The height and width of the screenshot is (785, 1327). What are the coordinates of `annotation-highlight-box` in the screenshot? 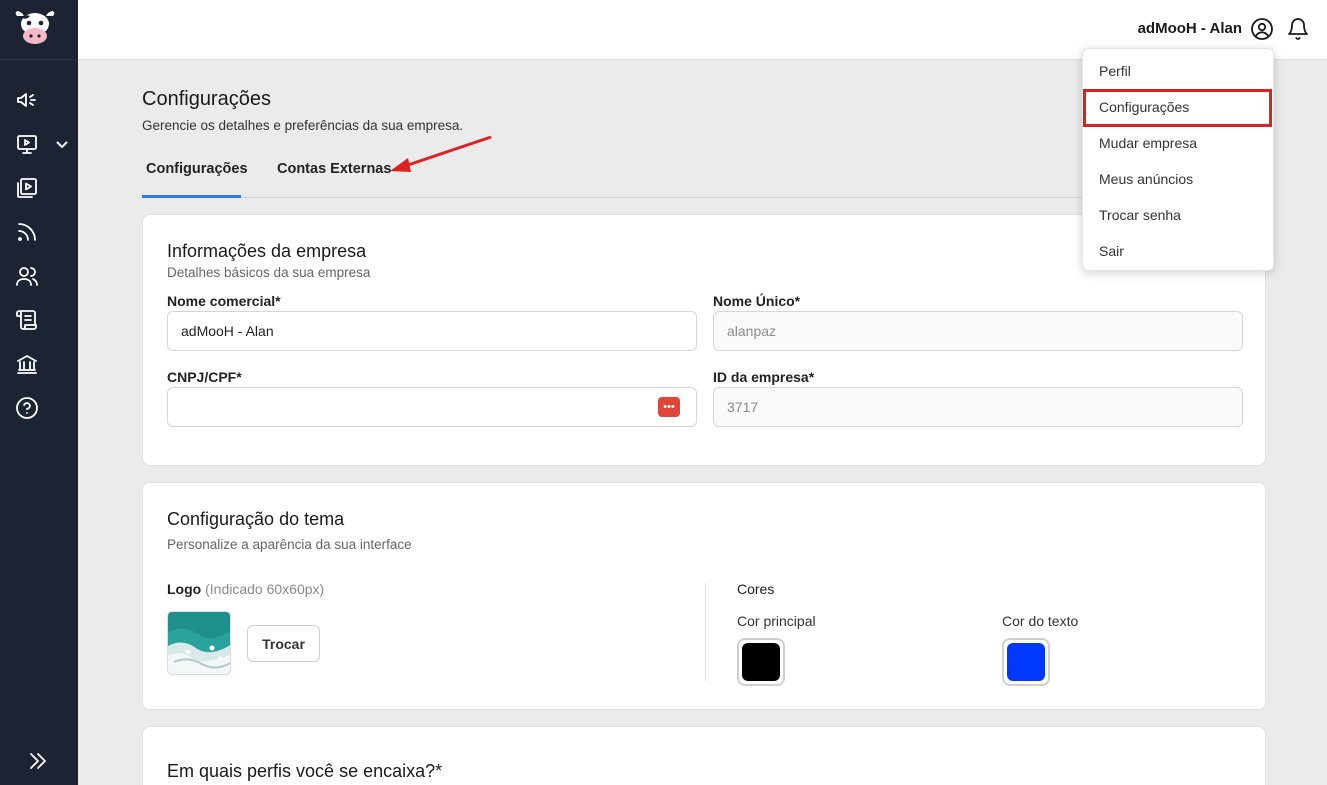 It's located at (1177, 108).